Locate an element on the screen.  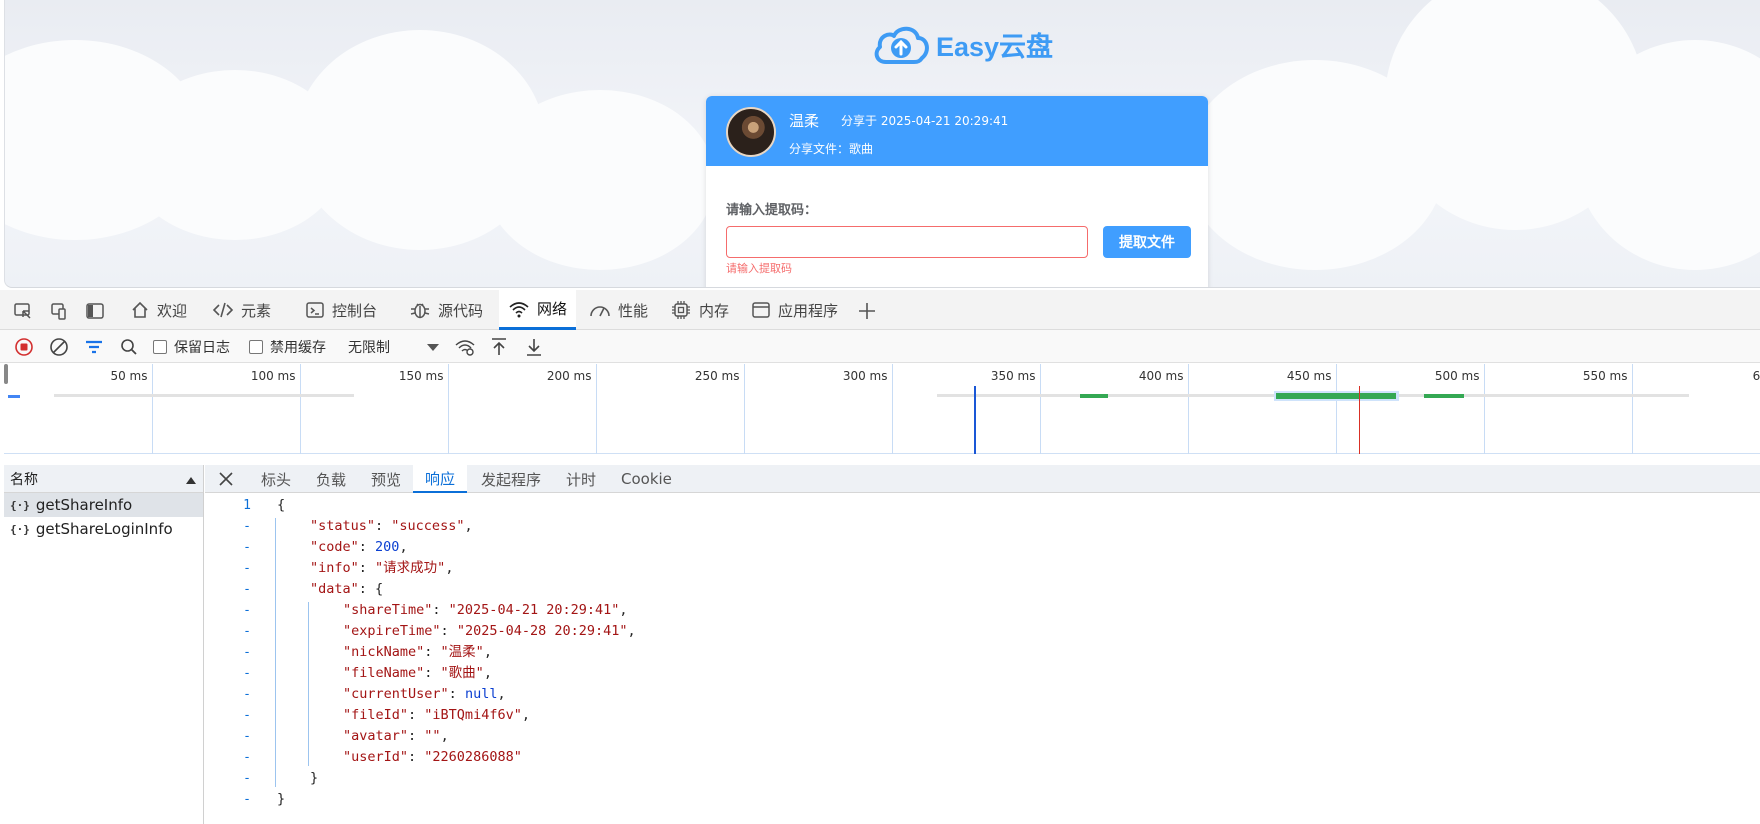
timeline-tick-label: 200 ms is located at coordinates (569, 376).